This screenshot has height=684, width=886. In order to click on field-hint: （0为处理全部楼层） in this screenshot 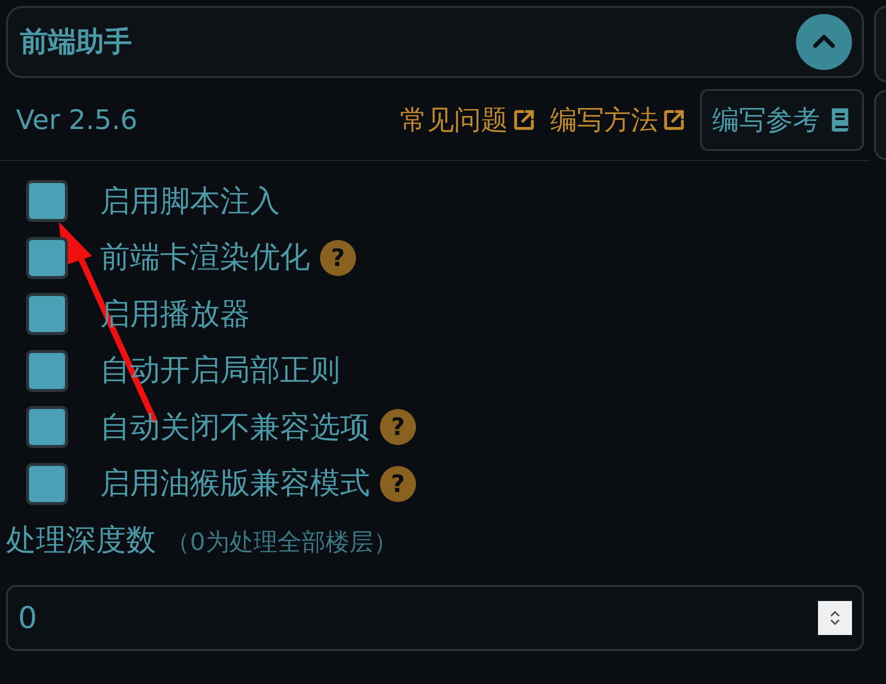, I will do `click(282, 542)`.